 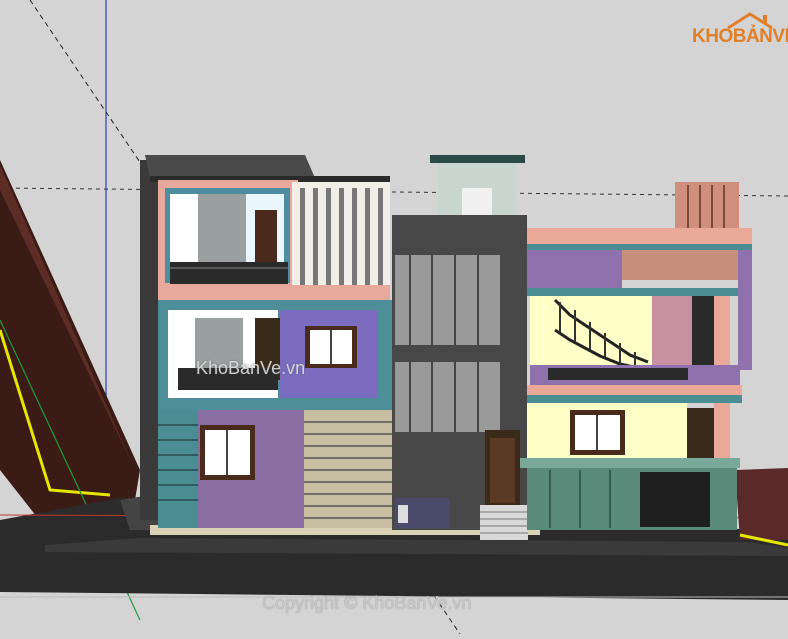 I want to click on top-floor-railing, so click(x=229, y=273).